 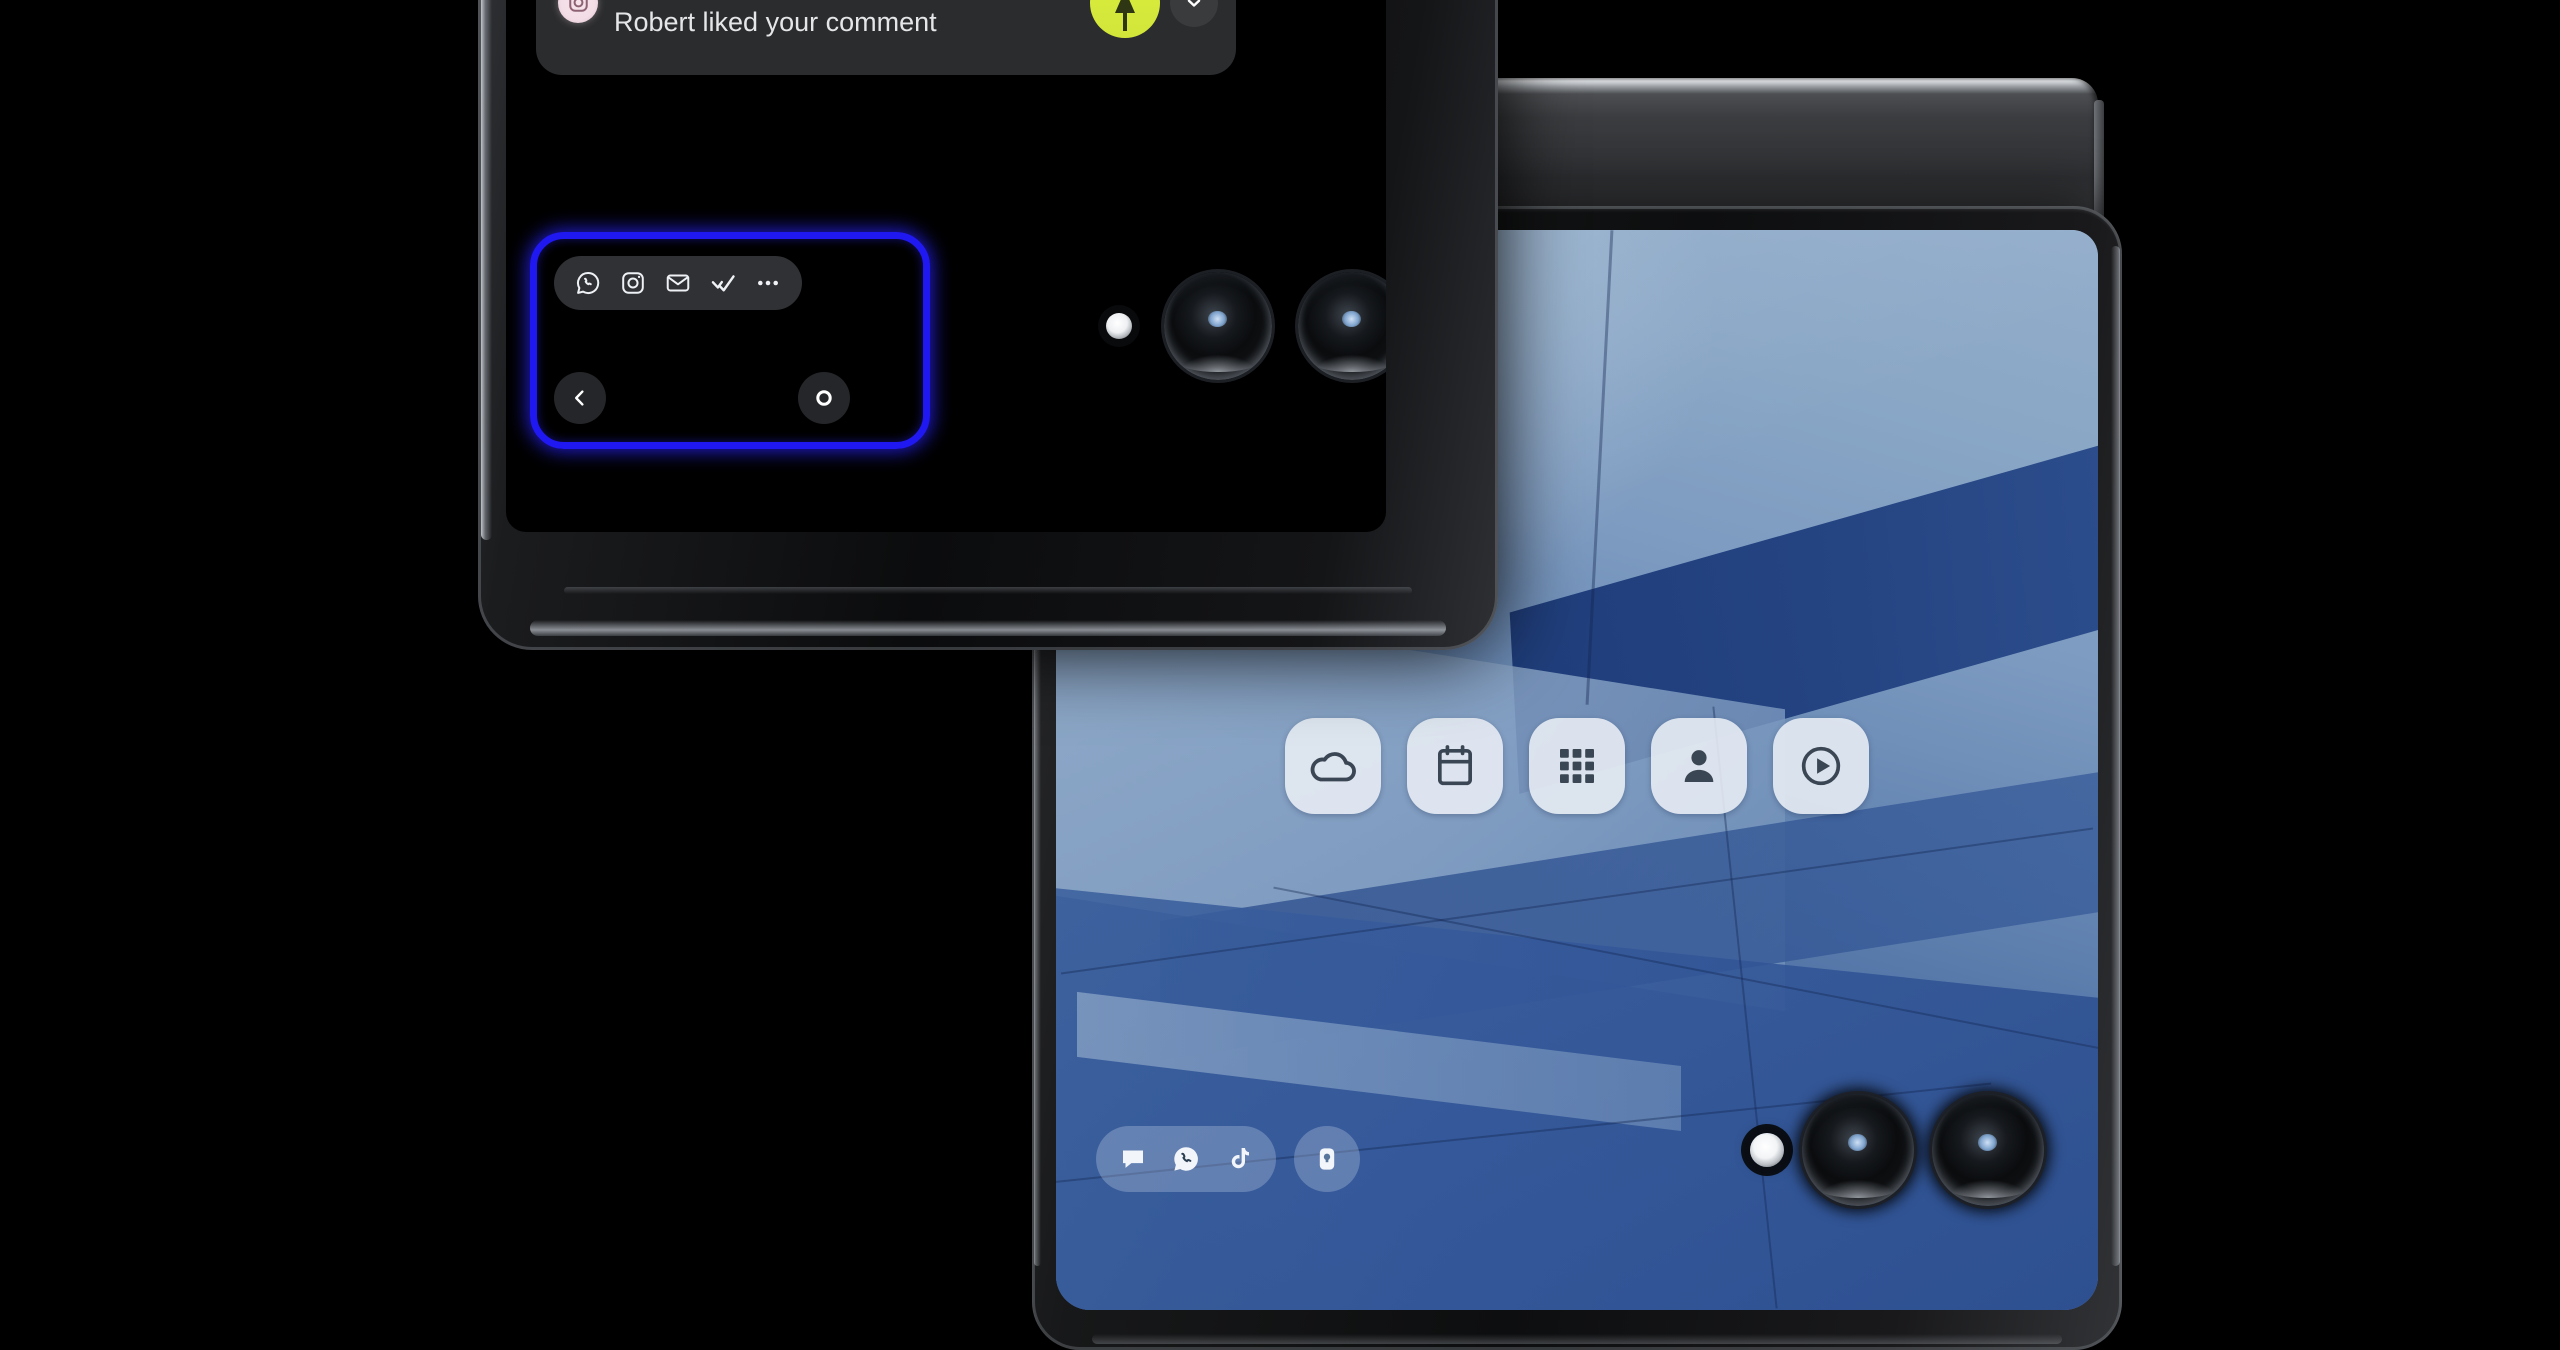 I want to click on message-bubble-icon, so click(x=1133, y=1159).